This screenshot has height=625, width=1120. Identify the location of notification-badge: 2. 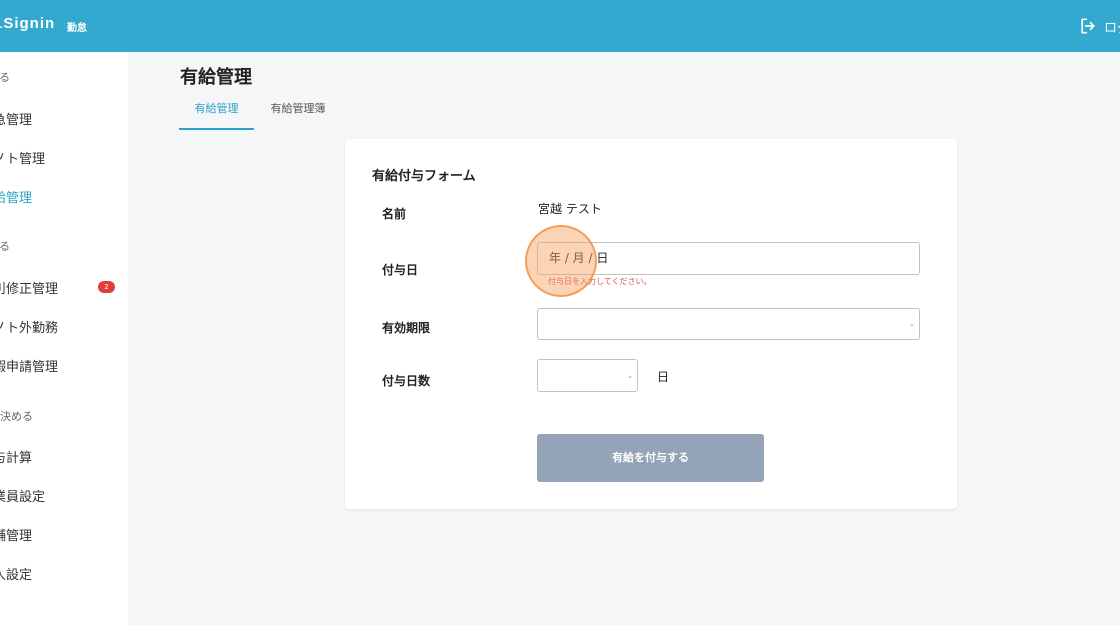
(106, 287).